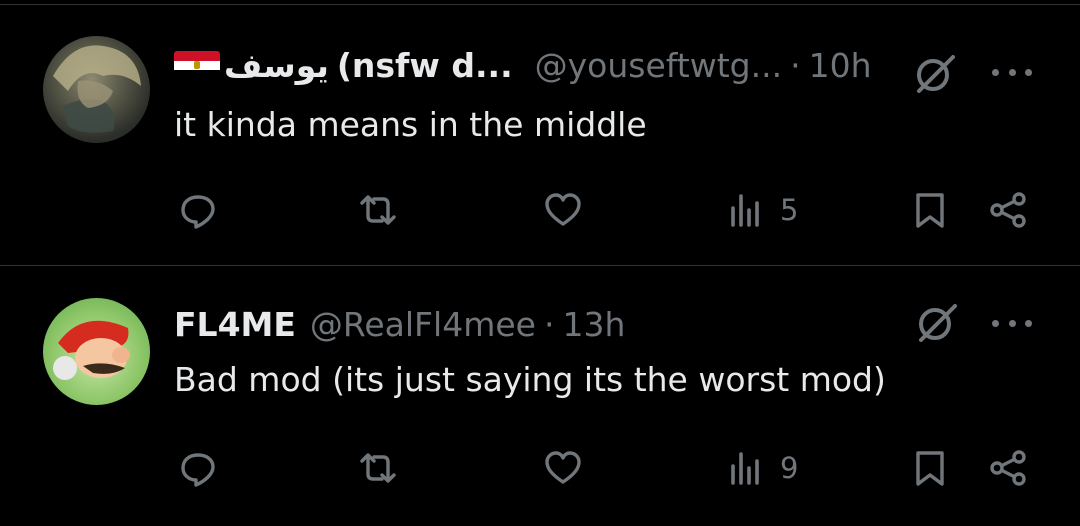  What do you see at coordinates (235, 324) in the screenshot?
I see `display-name: FL4ME` at bounding box center [235, 324].